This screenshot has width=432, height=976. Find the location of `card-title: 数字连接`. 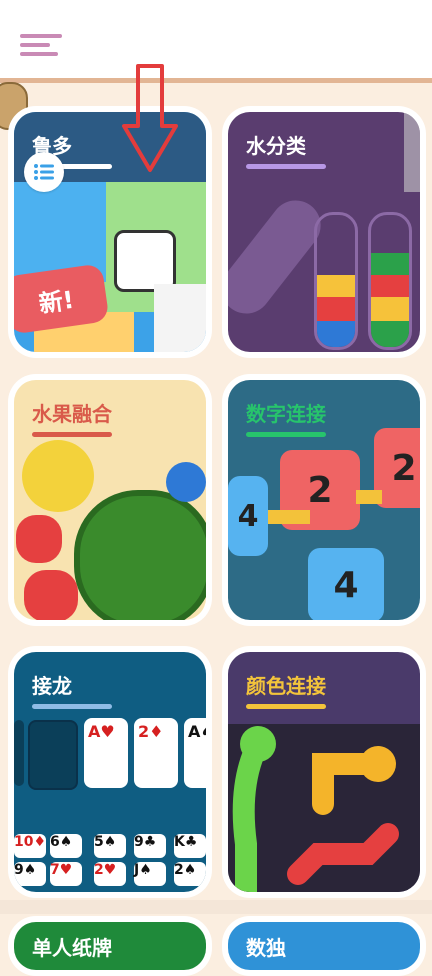

card-title: 数字连接 is located at coordinates (286, 414).